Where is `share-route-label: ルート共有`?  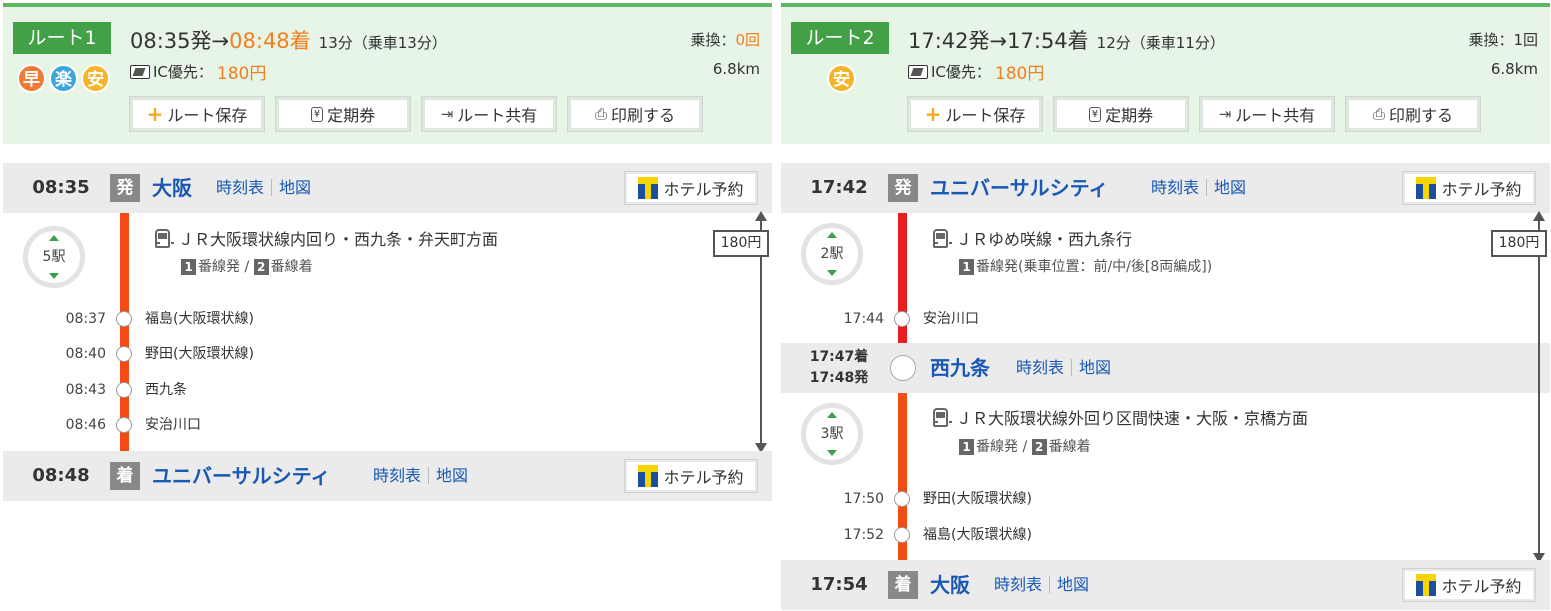 share-route-label: ルート共有 is located at coordinates (497, 115).